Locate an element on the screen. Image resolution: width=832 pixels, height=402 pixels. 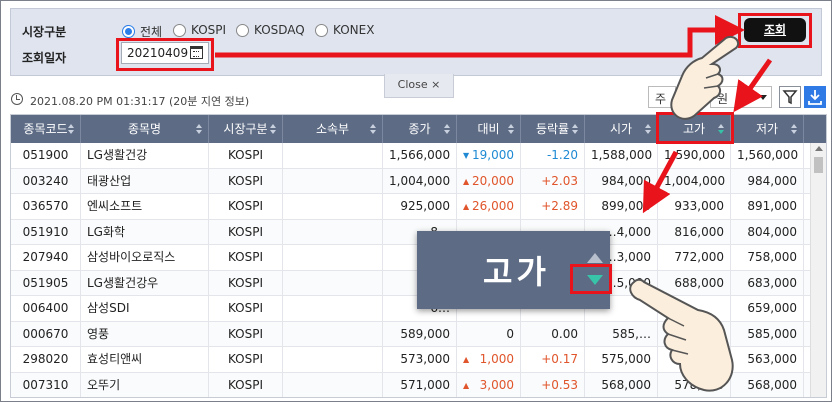
sort-toggle-highlight-box is located at coordinates (591, 279).